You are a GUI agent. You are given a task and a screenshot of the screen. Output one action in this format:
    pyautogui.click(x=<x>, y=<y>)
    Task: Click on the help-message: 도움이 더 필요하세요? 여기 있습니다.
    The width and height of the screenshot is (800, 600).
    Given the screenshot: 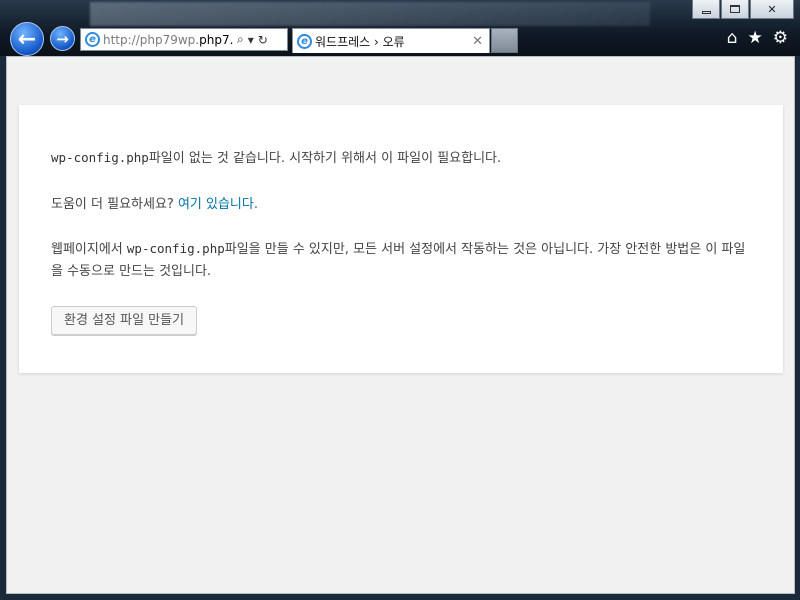 What is the action you would take?
    pyautogui.click(x=401, y=205)
    